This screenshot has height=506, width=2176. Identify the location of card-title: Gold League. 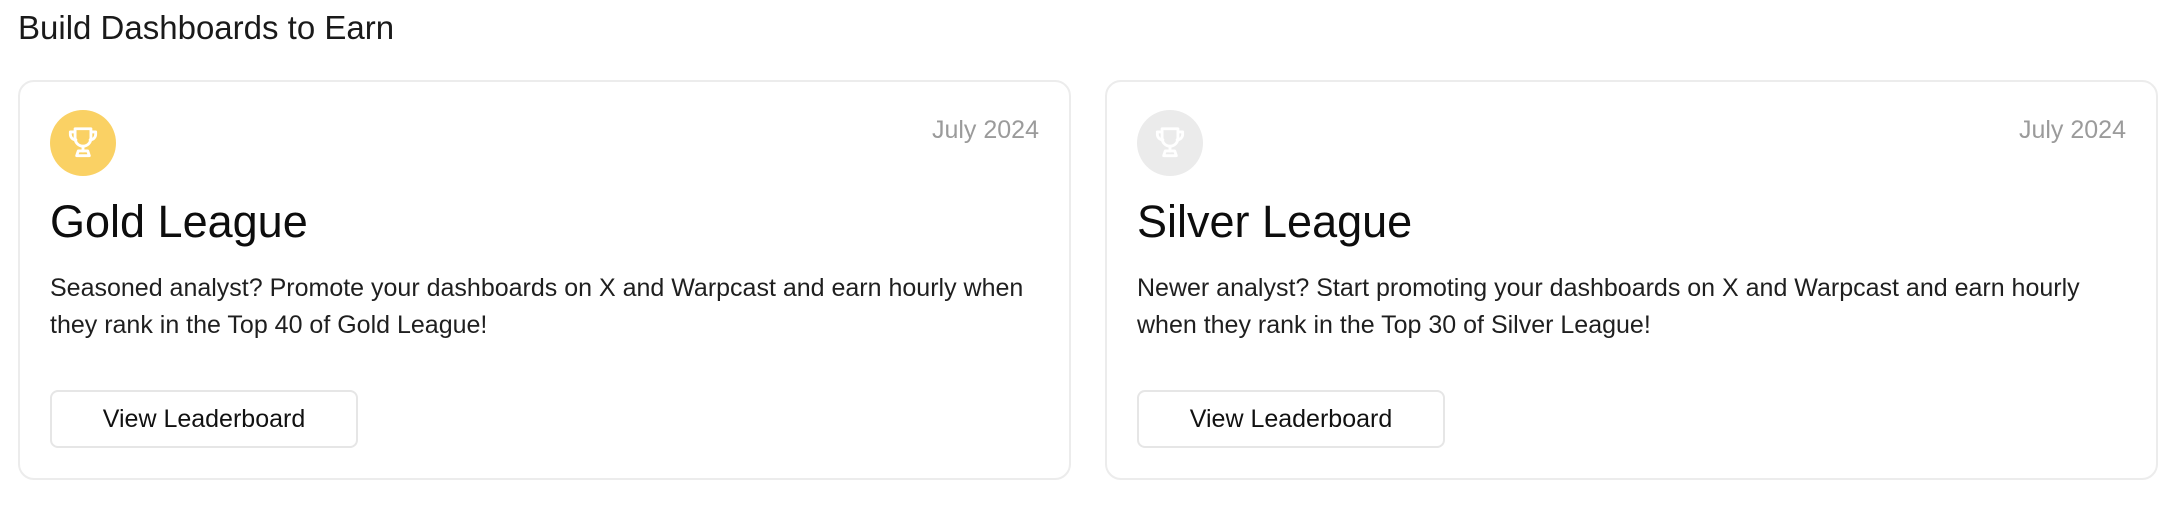
(179, 221).